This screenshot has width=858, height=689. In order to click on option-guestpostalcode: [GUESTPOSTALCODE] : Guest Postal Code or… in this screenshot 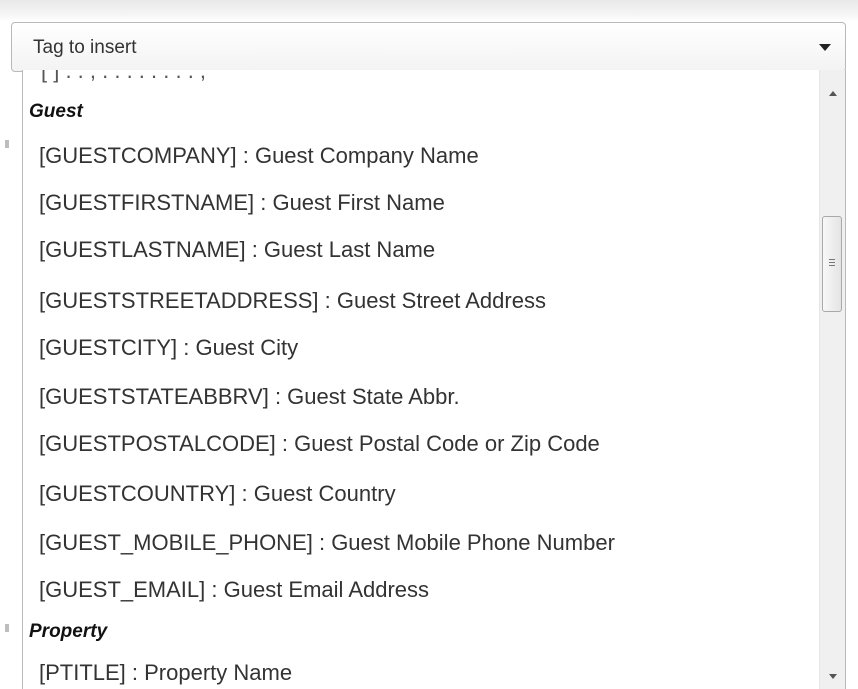, I will do `click(319, 444)`.